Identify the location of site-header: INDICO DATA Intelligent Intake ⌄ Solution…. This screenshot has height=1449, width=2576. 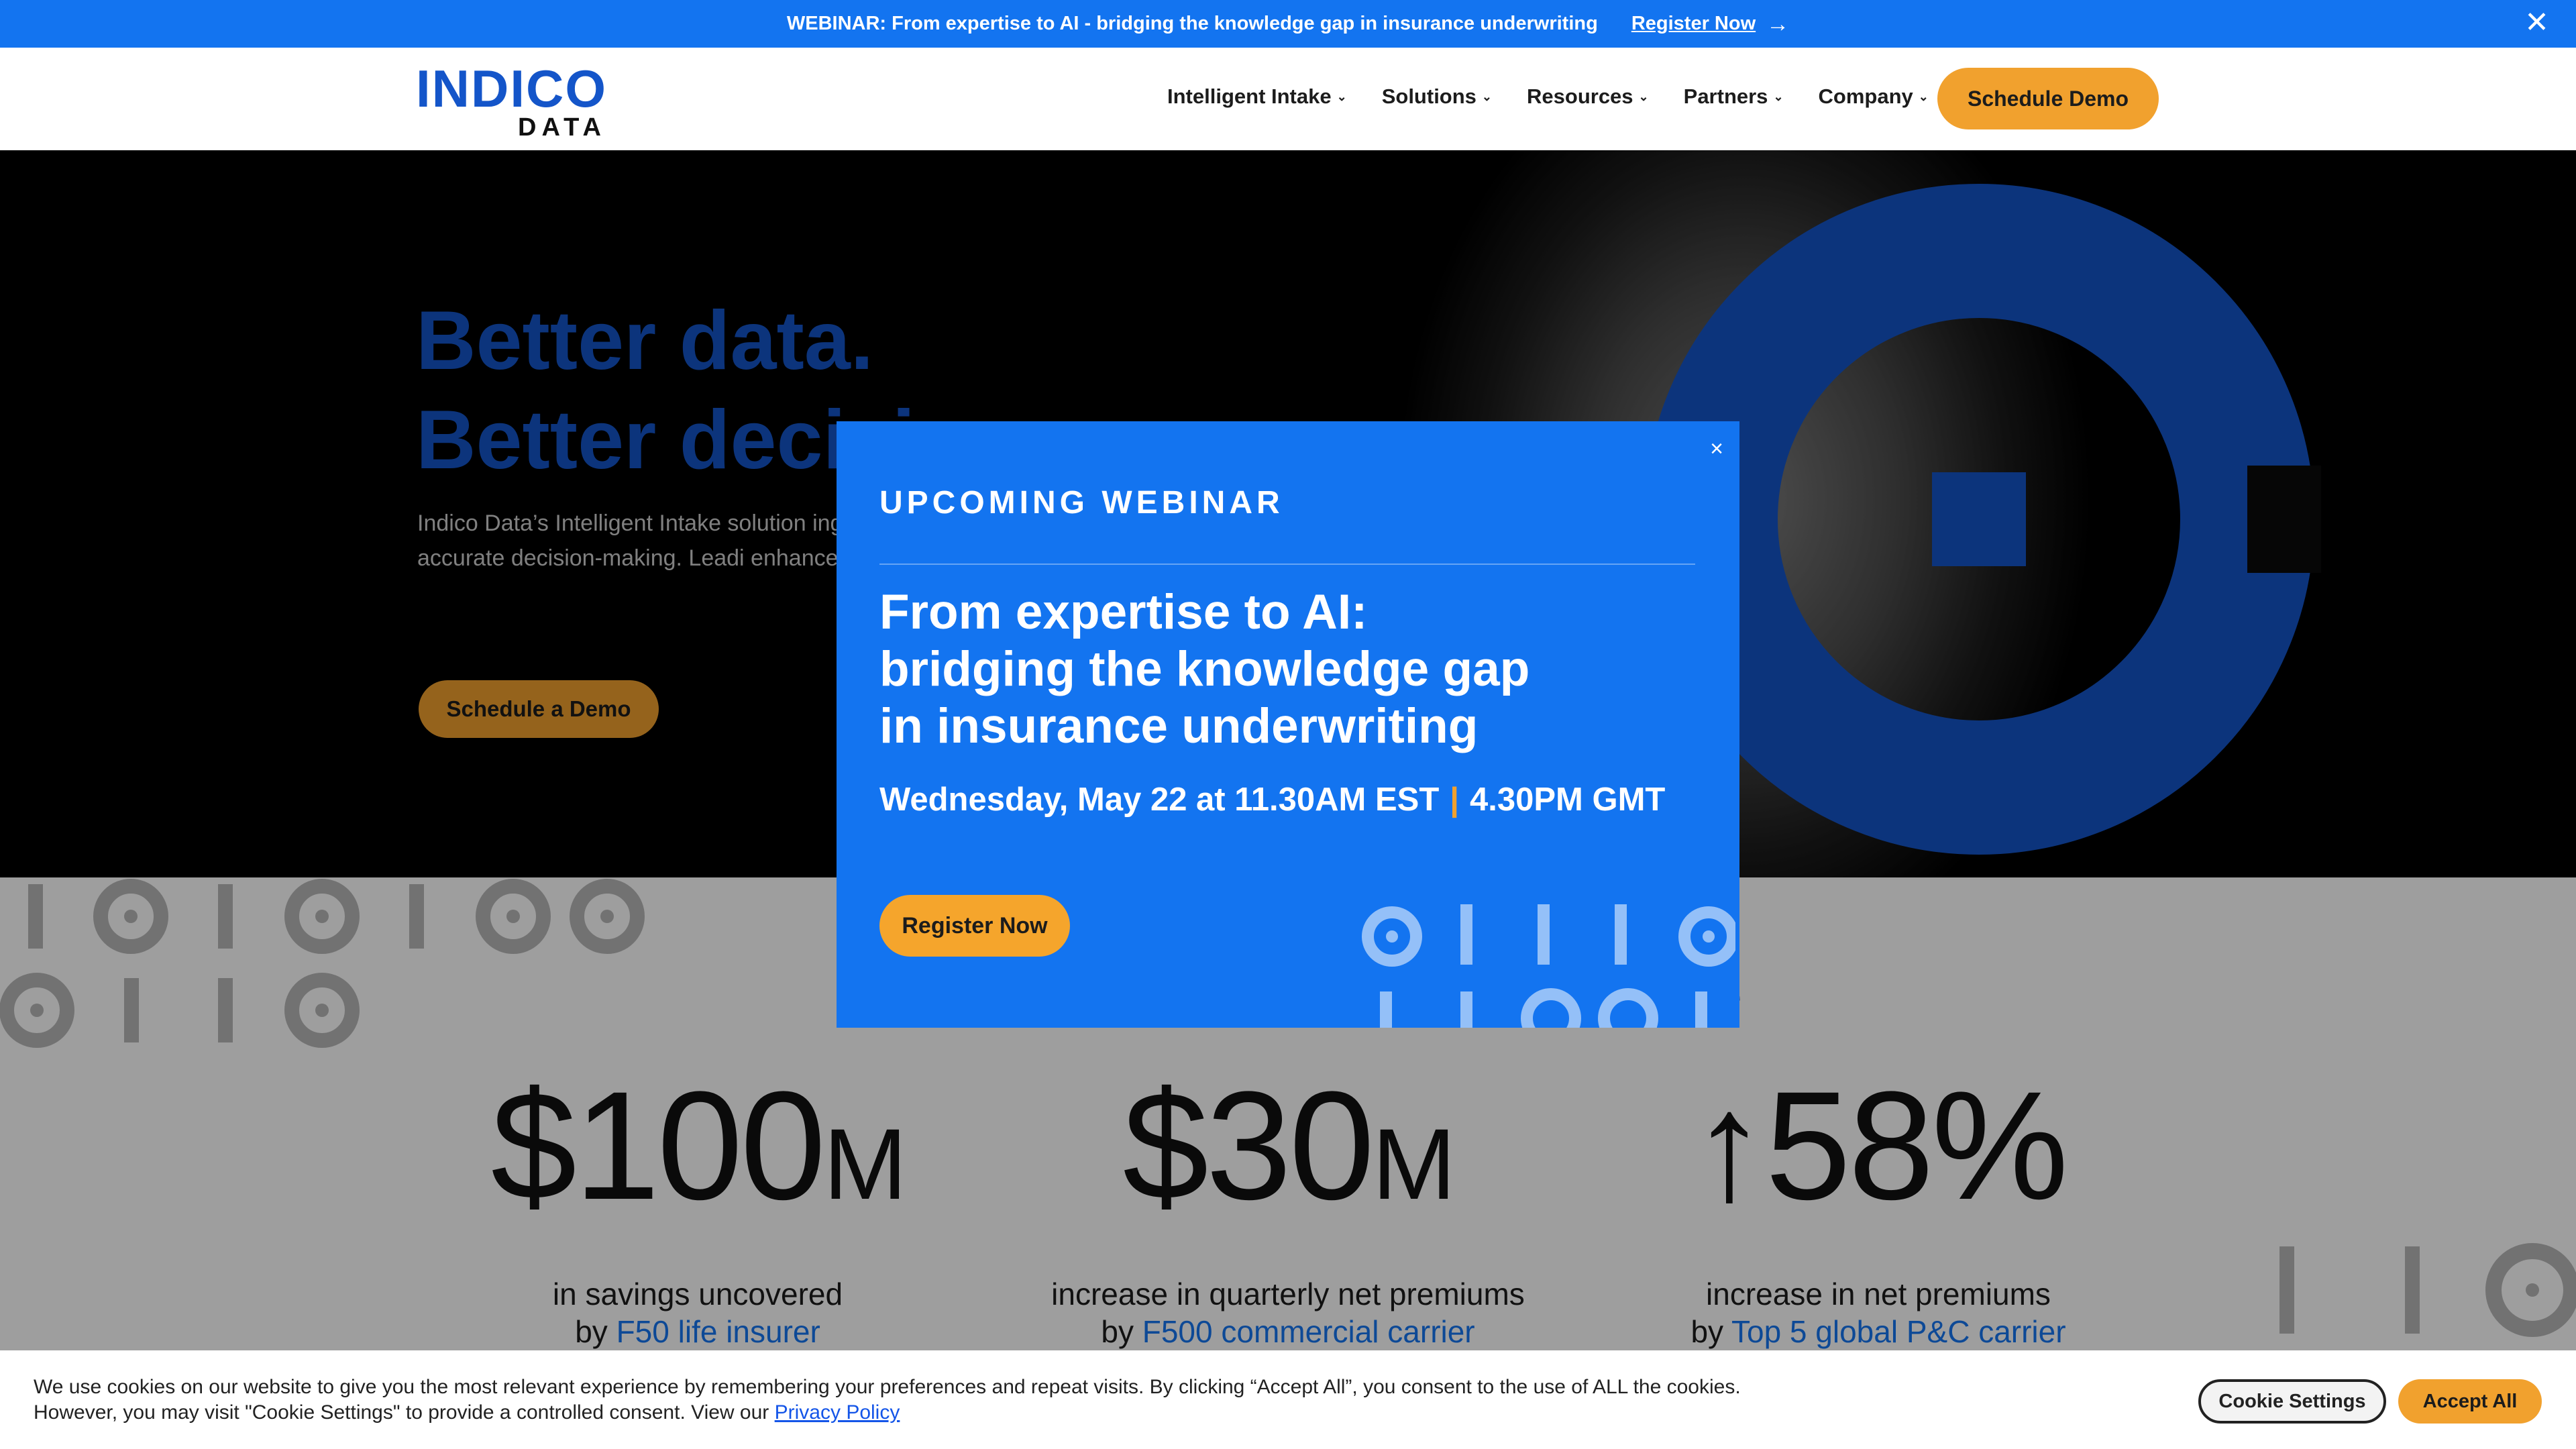
(1288, 99).